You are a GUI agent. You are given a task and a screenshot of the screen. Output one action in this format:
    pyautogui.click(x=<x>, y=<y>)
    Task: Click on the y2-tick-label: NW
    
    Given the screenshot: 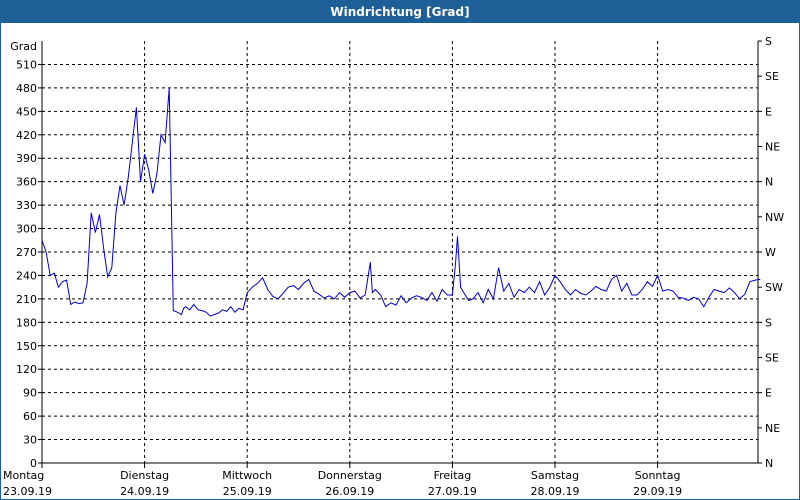 What is the action you would take?
    pyautogui.click(x=774, y=217)
    